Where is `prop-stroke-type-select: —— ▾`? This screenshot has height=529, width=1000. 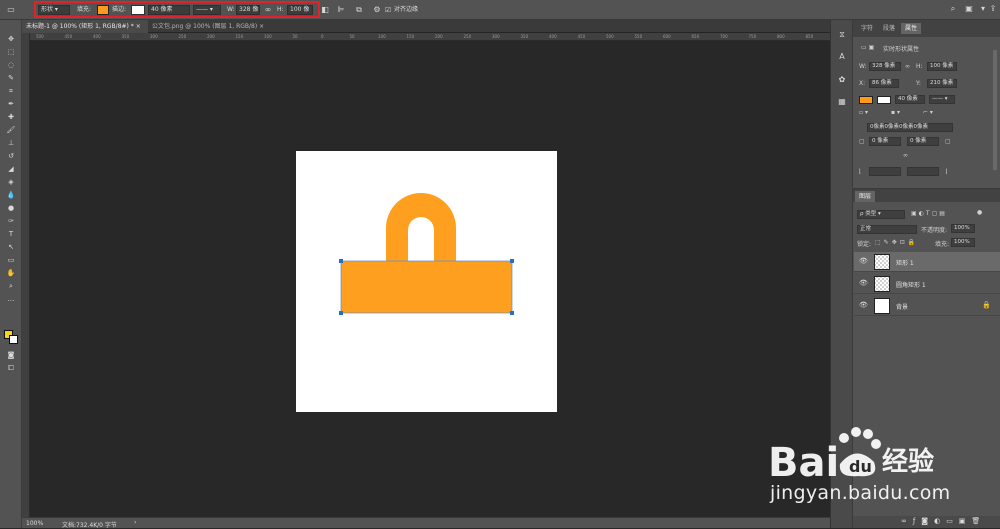 prop-stroke-type-select: —— ▾ is located at coordinates (942, 99).